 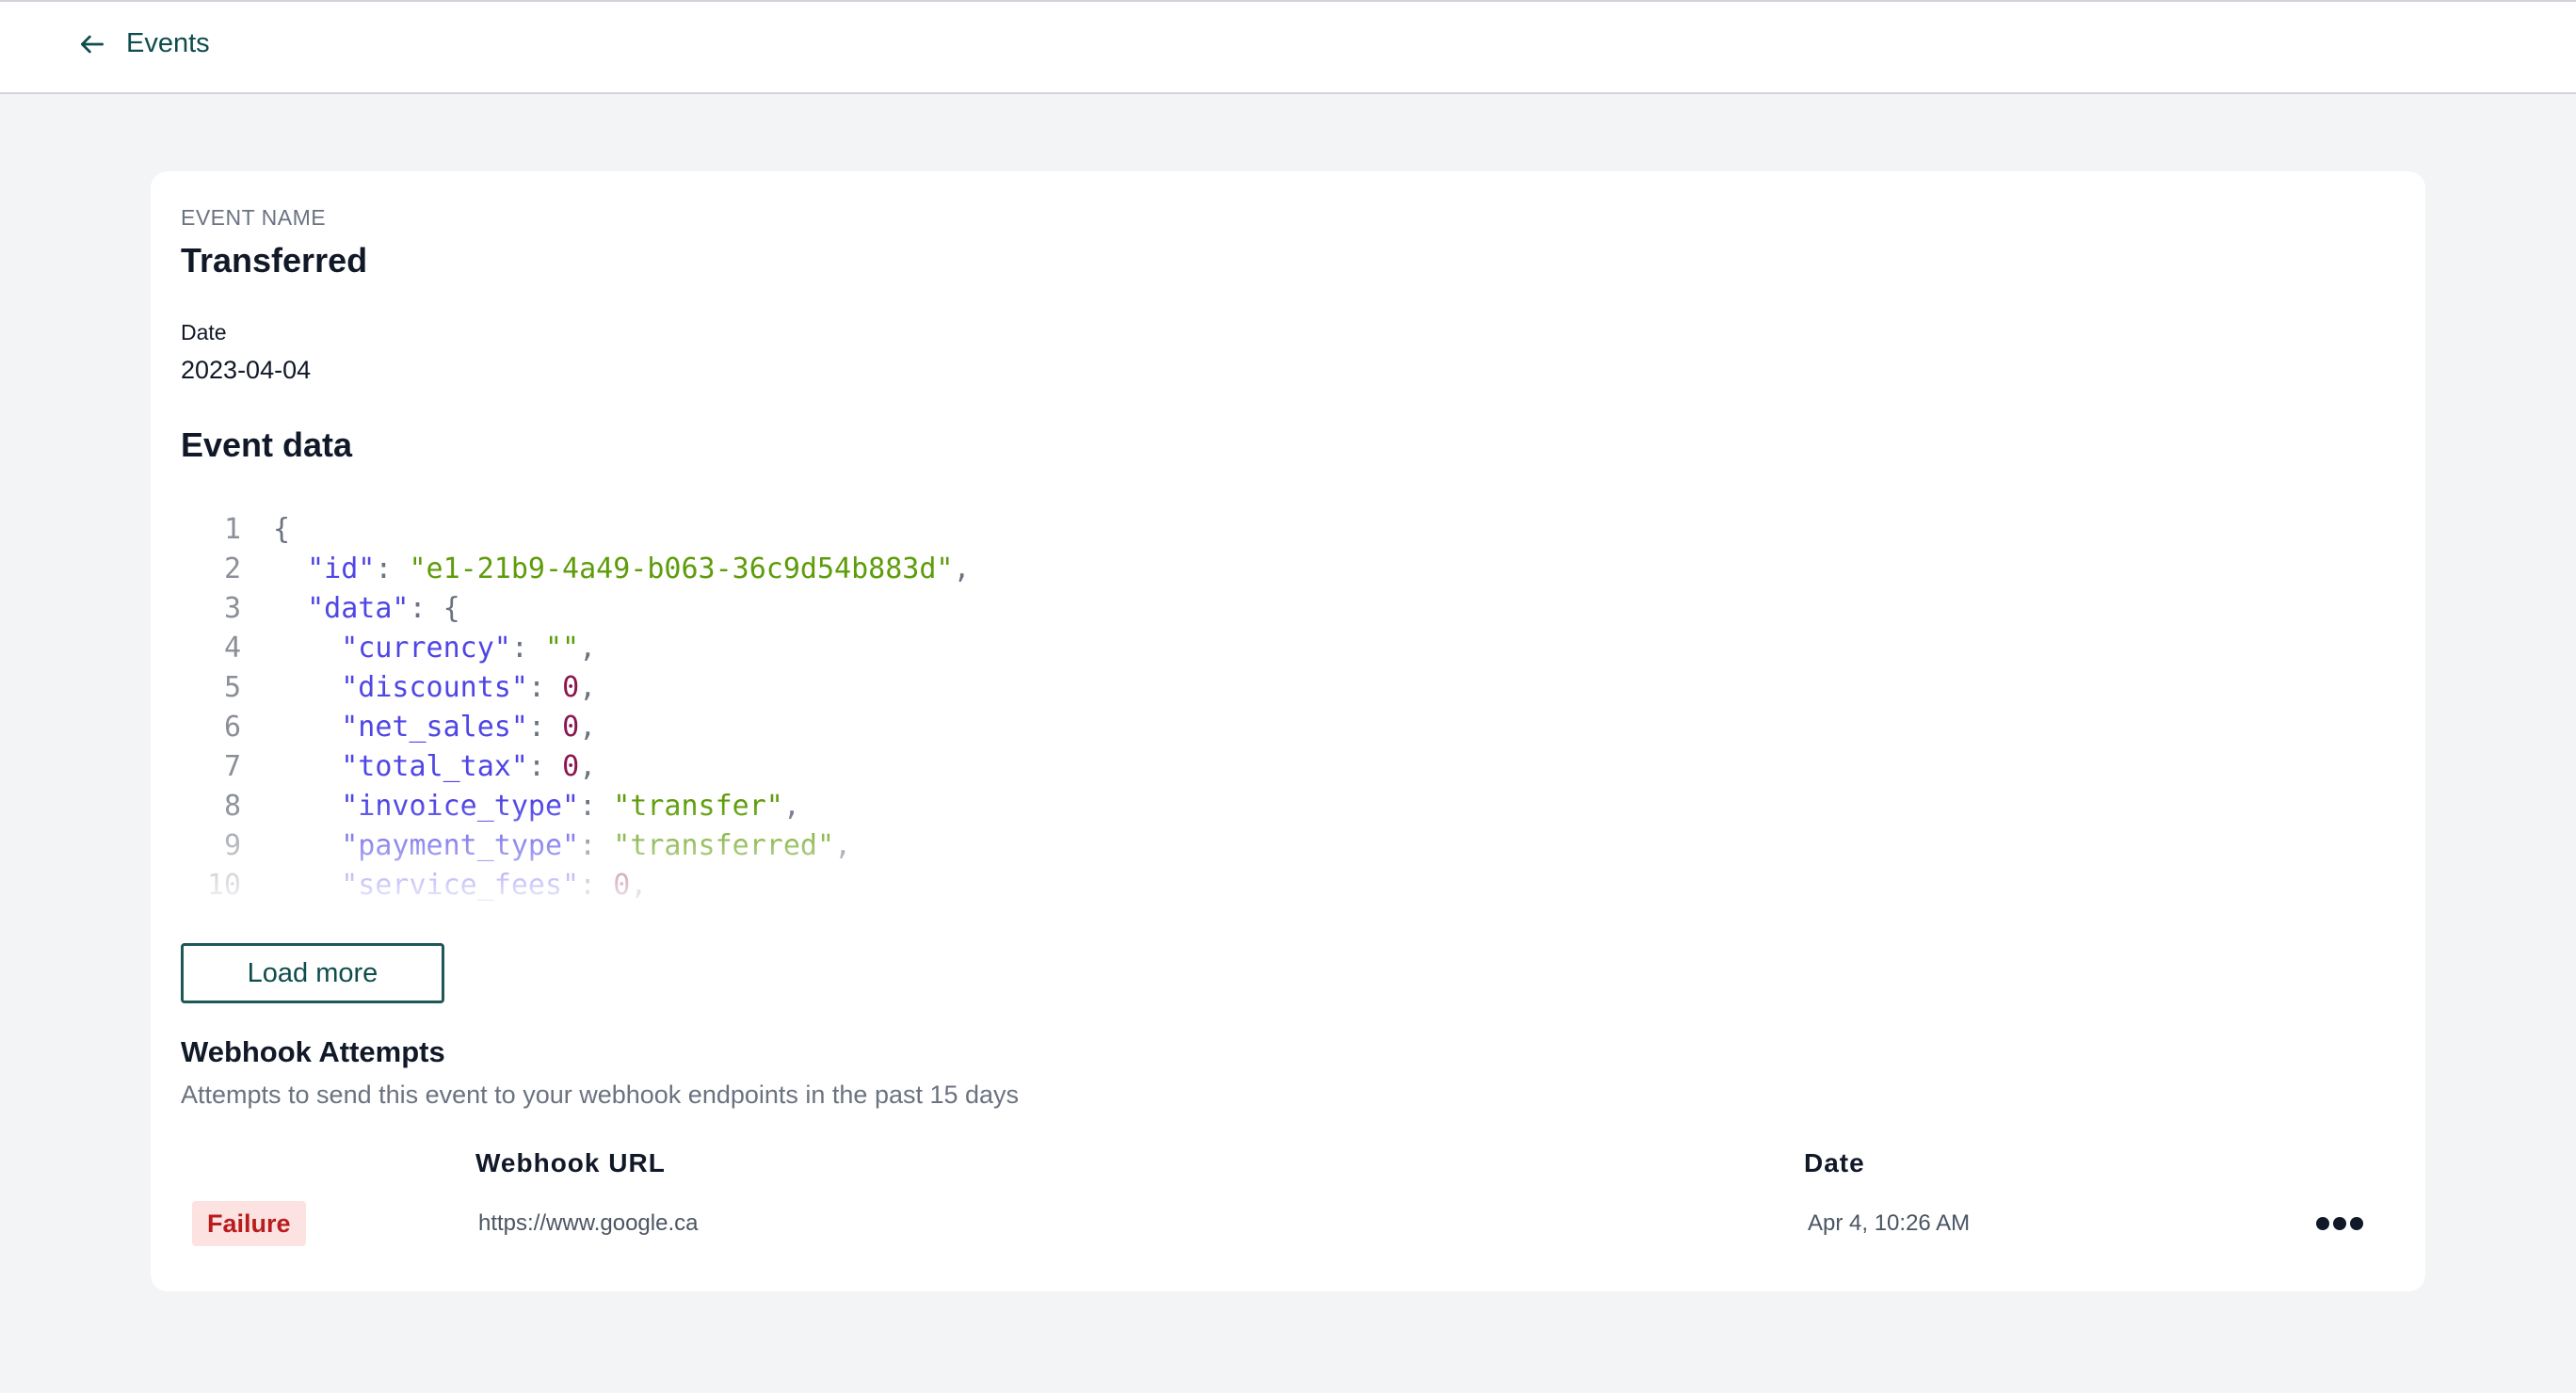 I want to click on load-more-button: Load more, so click(x=312, y=973).